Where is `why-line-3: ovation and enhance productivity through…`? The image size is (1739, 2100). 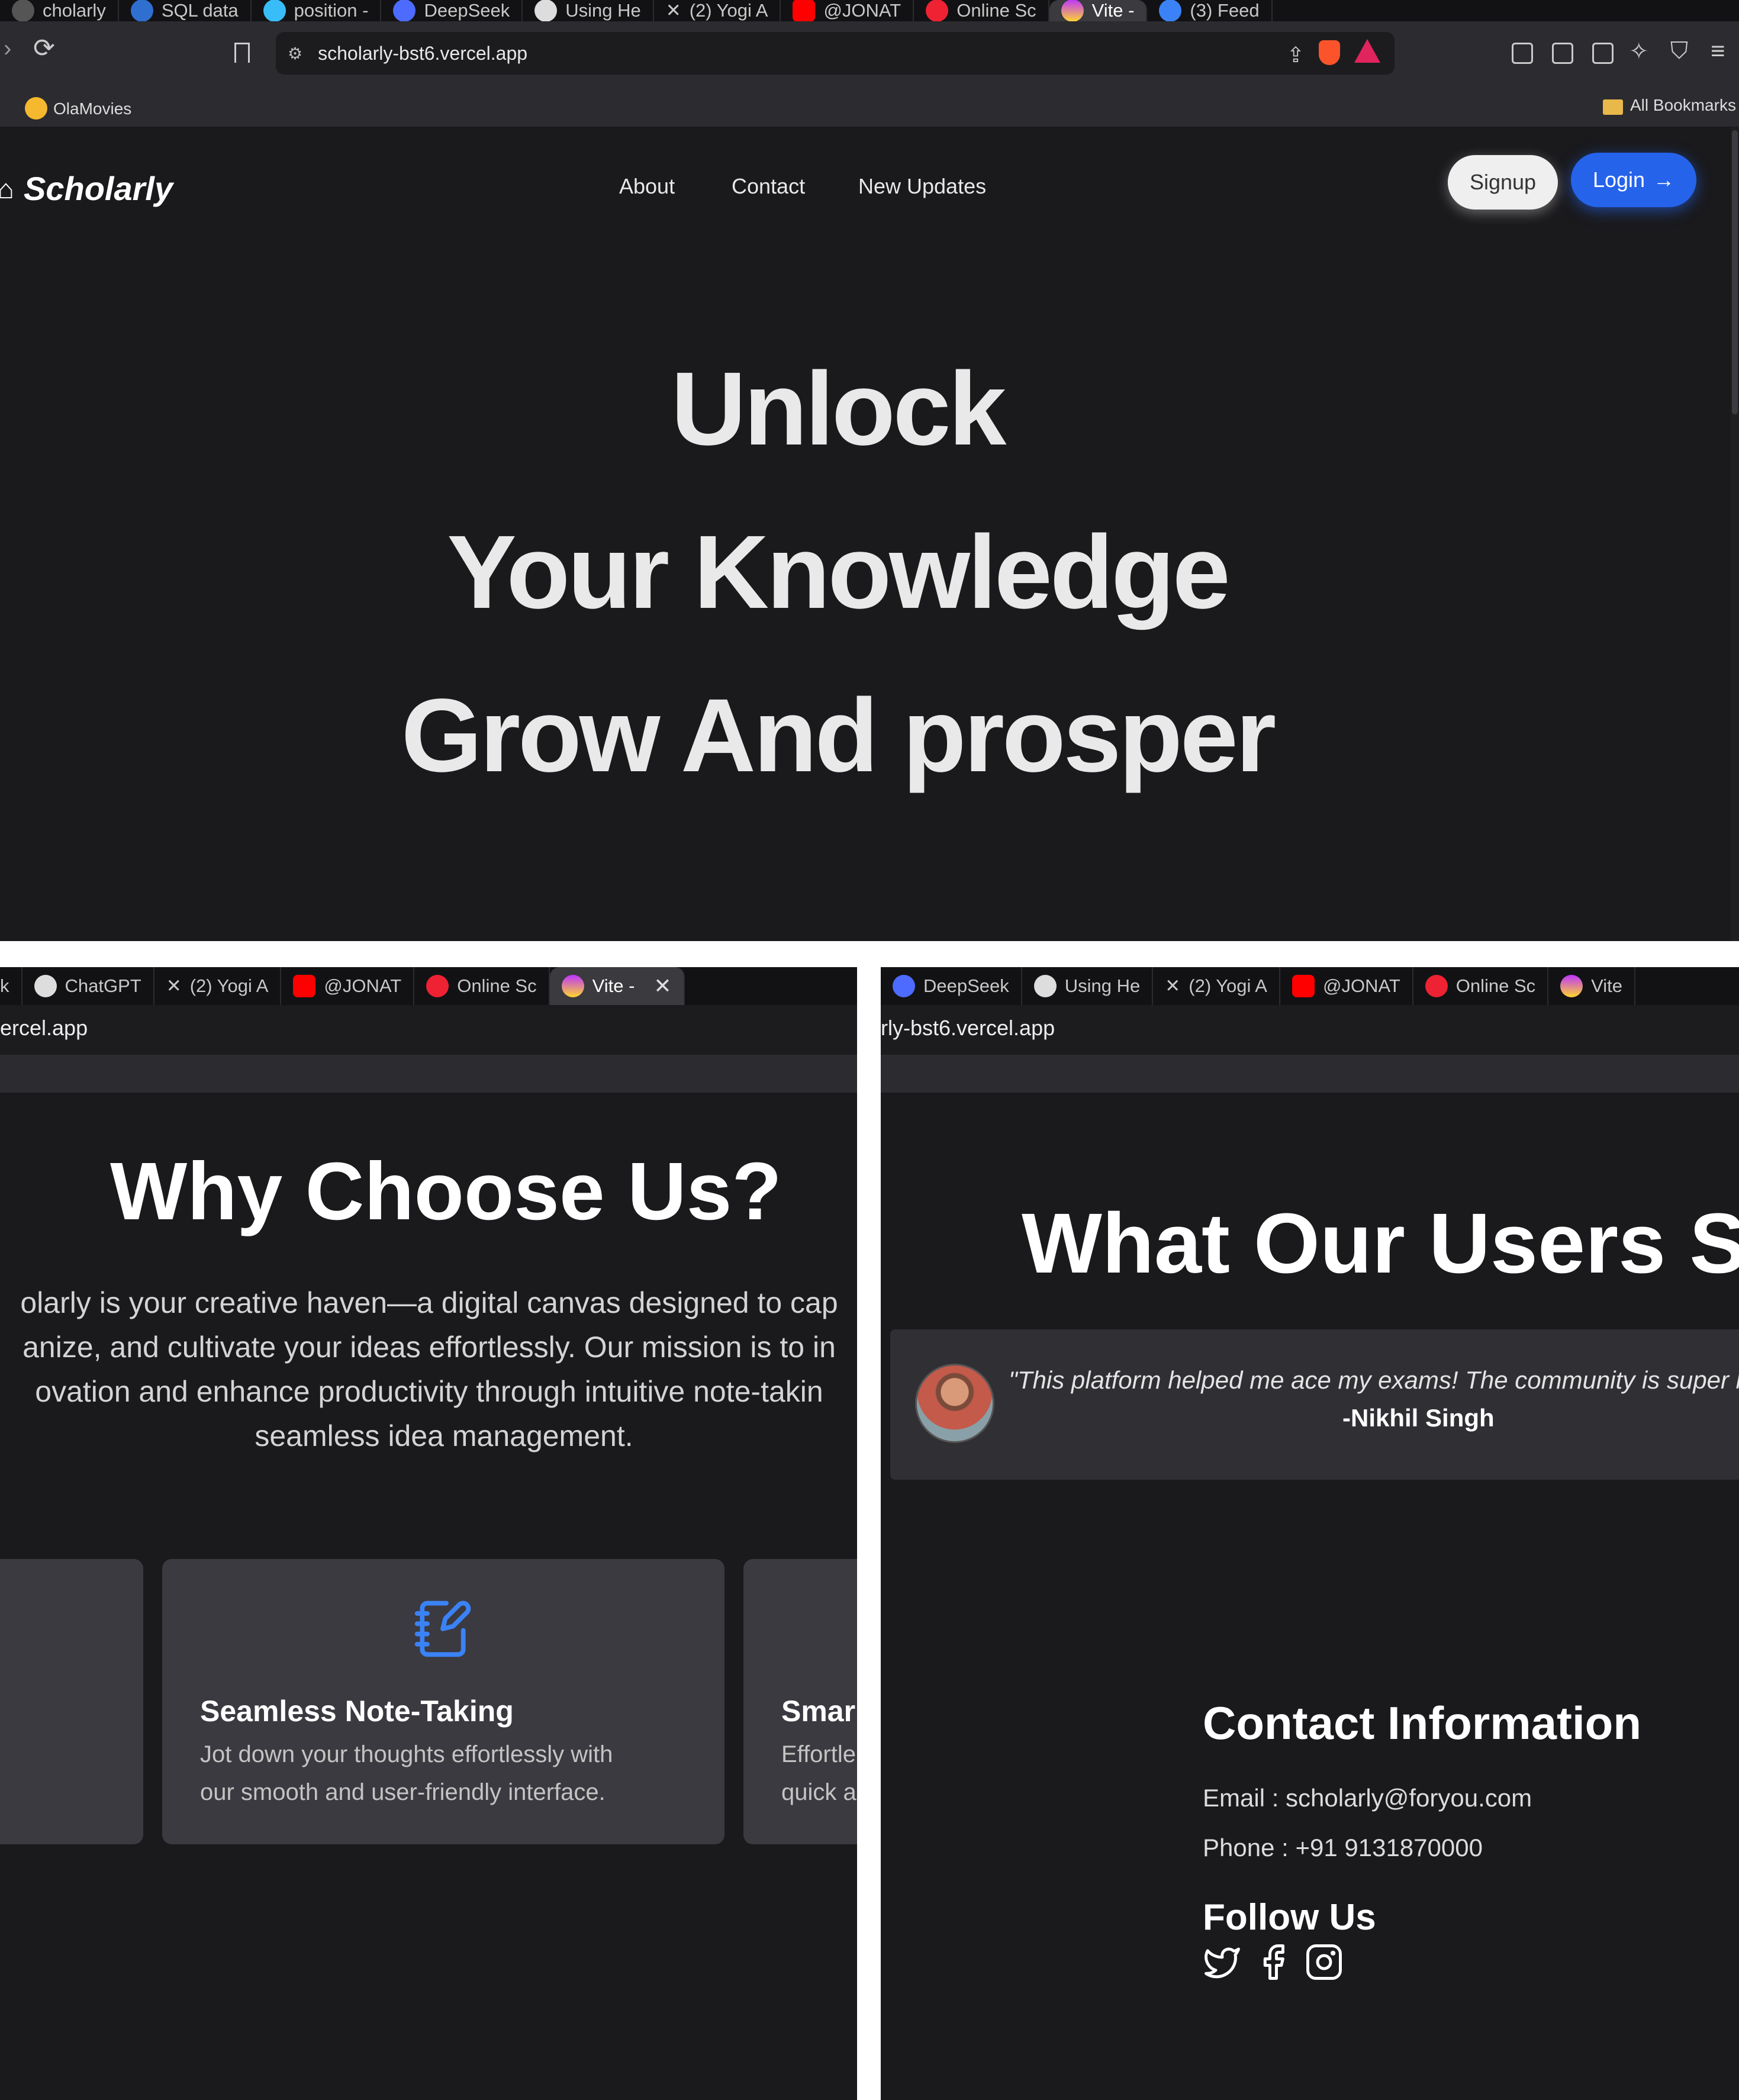 why-line-3: ovation and enhance productivity through… is located at coordinates (429, 1391).